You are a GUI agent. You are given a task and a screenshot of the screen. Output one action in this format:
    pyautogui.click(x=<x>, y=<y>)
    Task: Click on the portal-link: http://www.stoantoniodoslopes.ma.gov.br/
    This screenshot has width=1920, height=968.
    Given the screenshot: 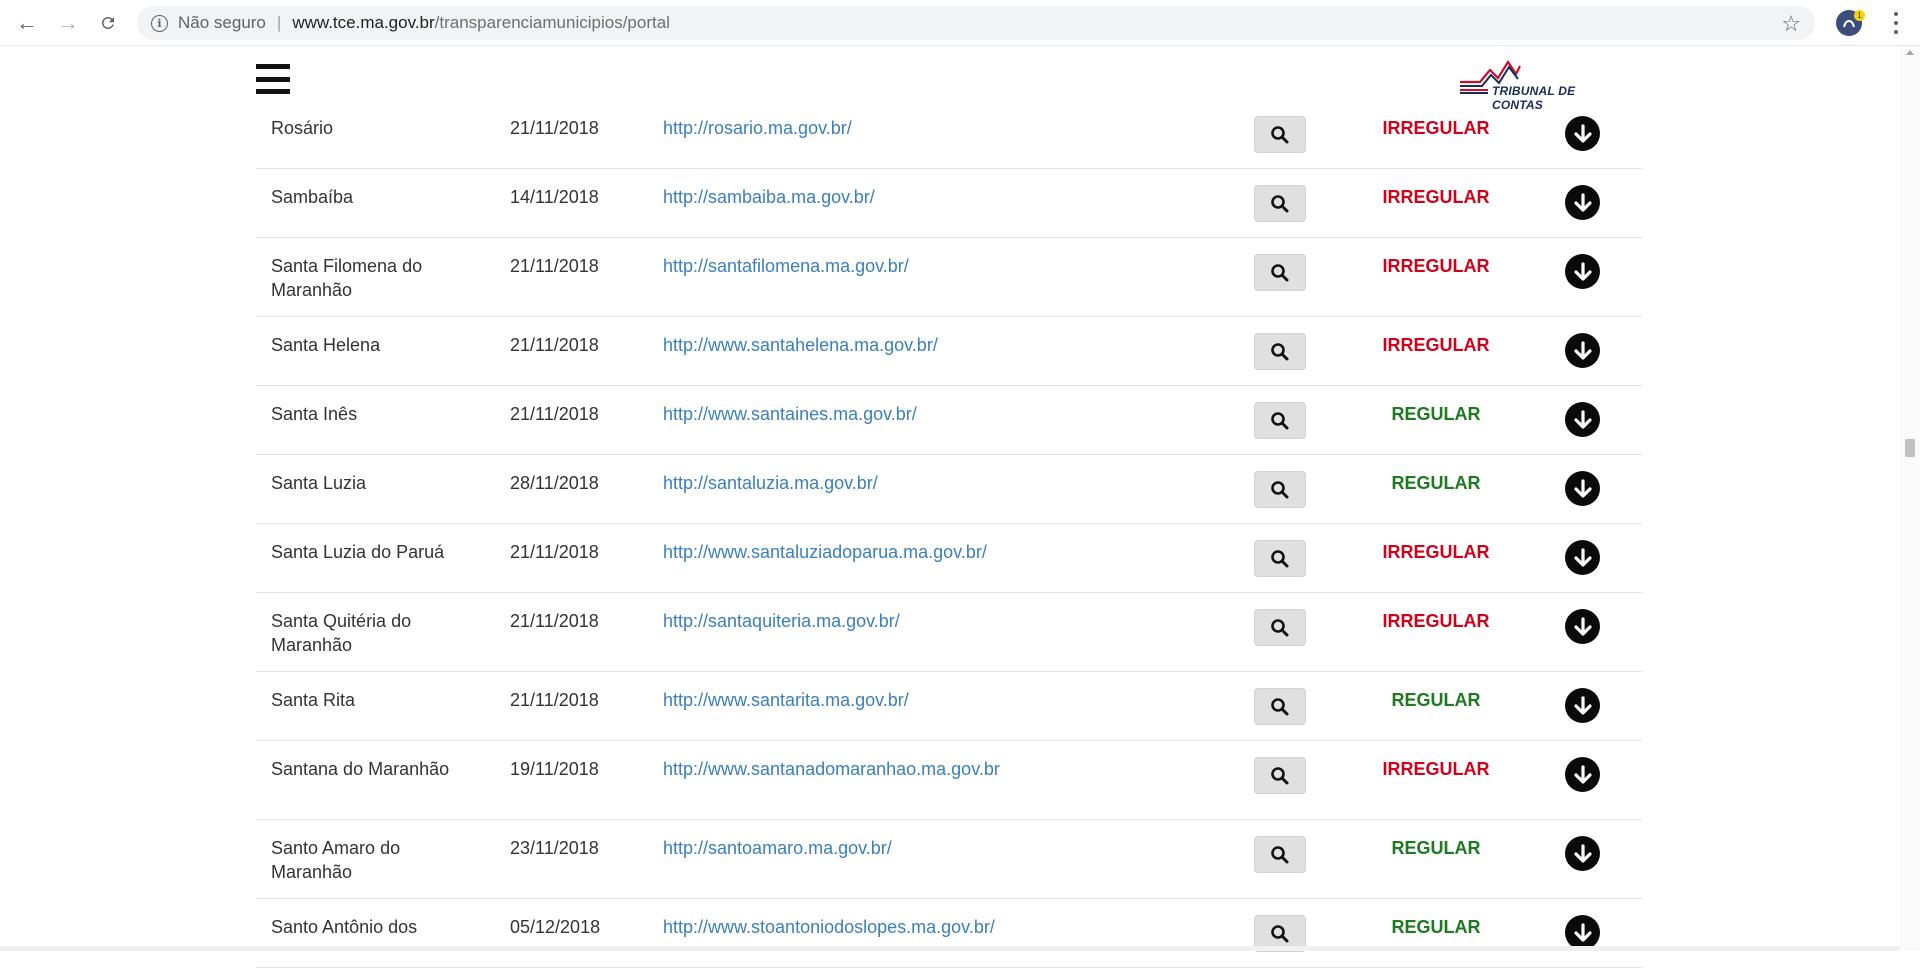 What is the action you would take?
    pyautogui.click(x=829, y=927)
    